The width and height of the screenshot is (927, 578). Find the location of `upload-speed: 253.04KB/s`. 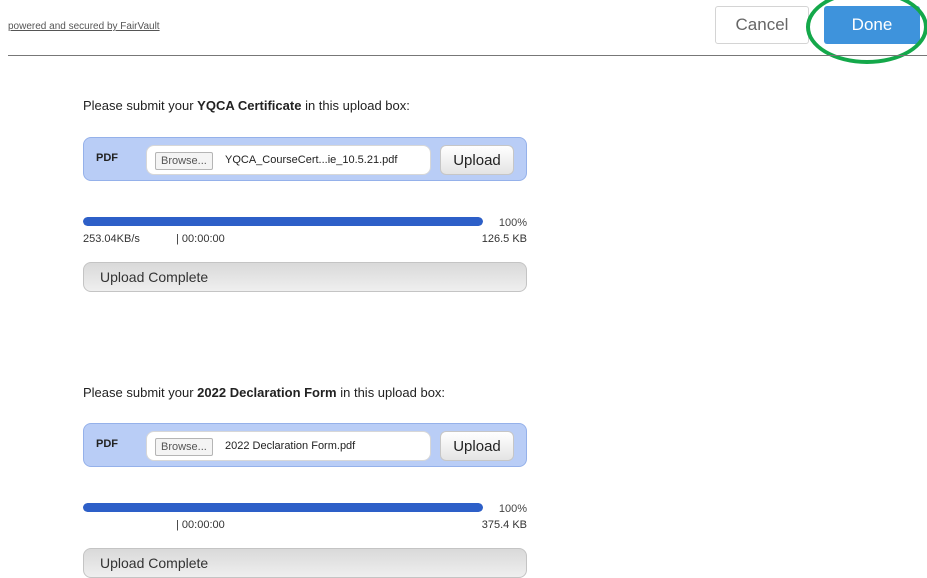

upload-speed: 253.04KB/s is located at coordinates (111, 239).